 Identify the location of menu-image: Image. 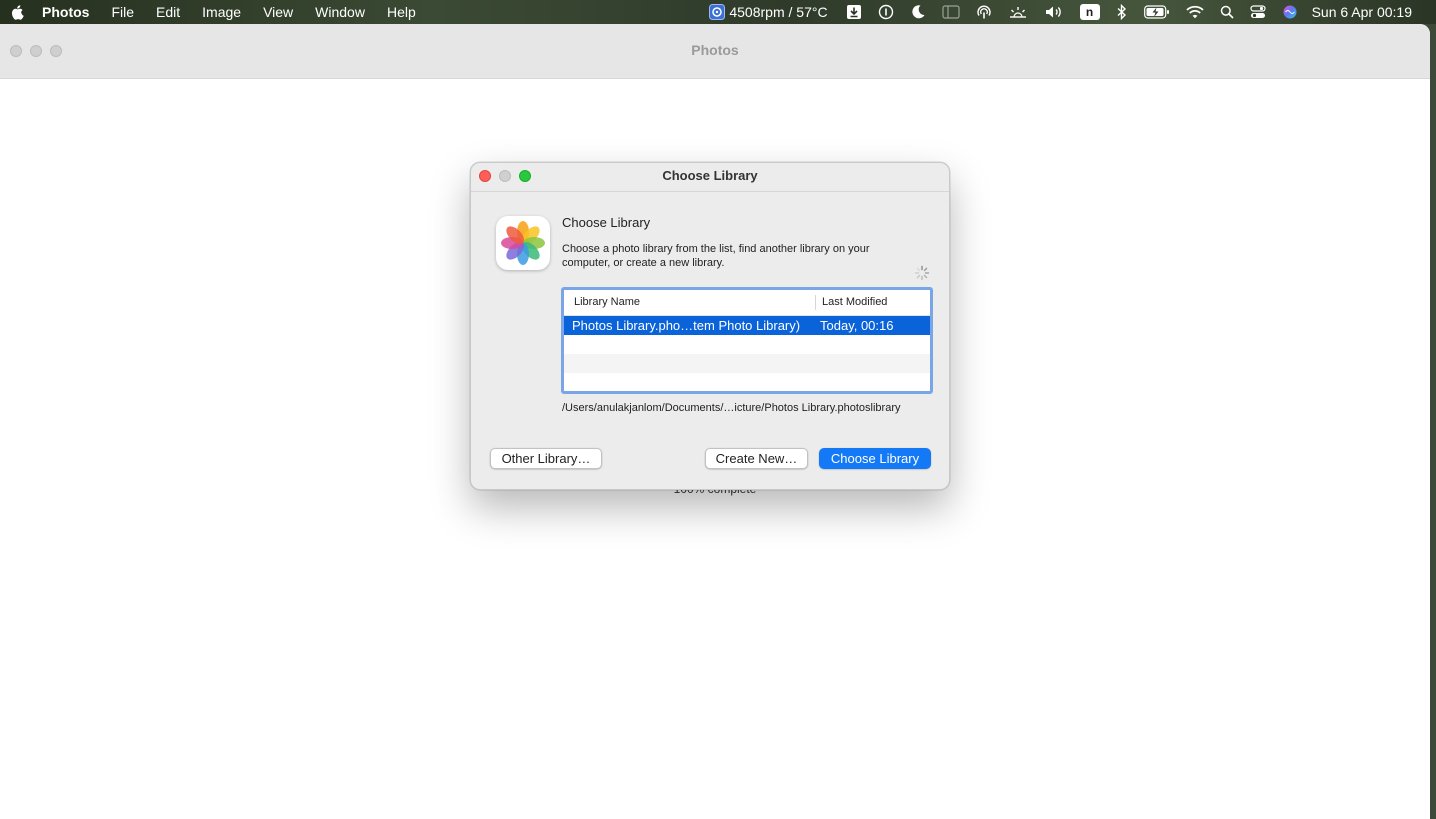
(221, 12).